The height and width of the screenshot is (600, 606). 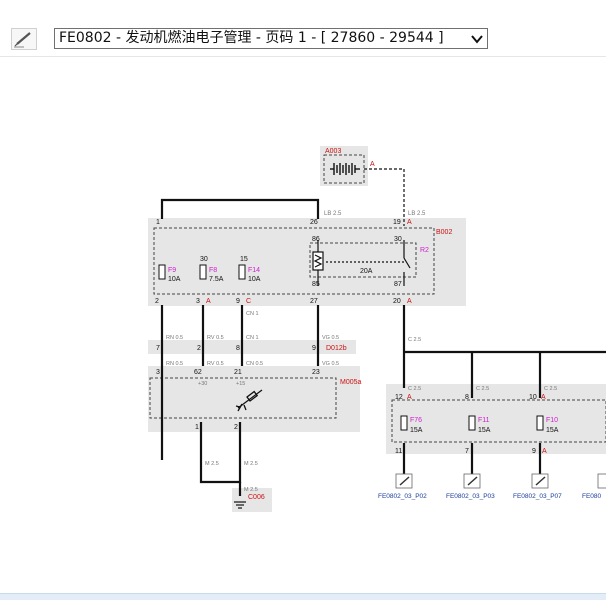 What do you see at coordinates (203, 272) in the screenshot?
I see `fuse-f8` at bounding box center [203, 272].